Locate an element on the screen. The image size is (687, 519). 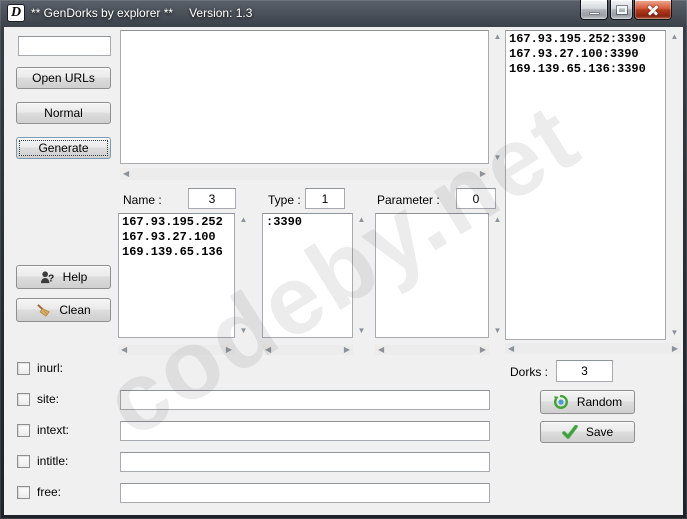
close-button is located at coordinates (653, 10).